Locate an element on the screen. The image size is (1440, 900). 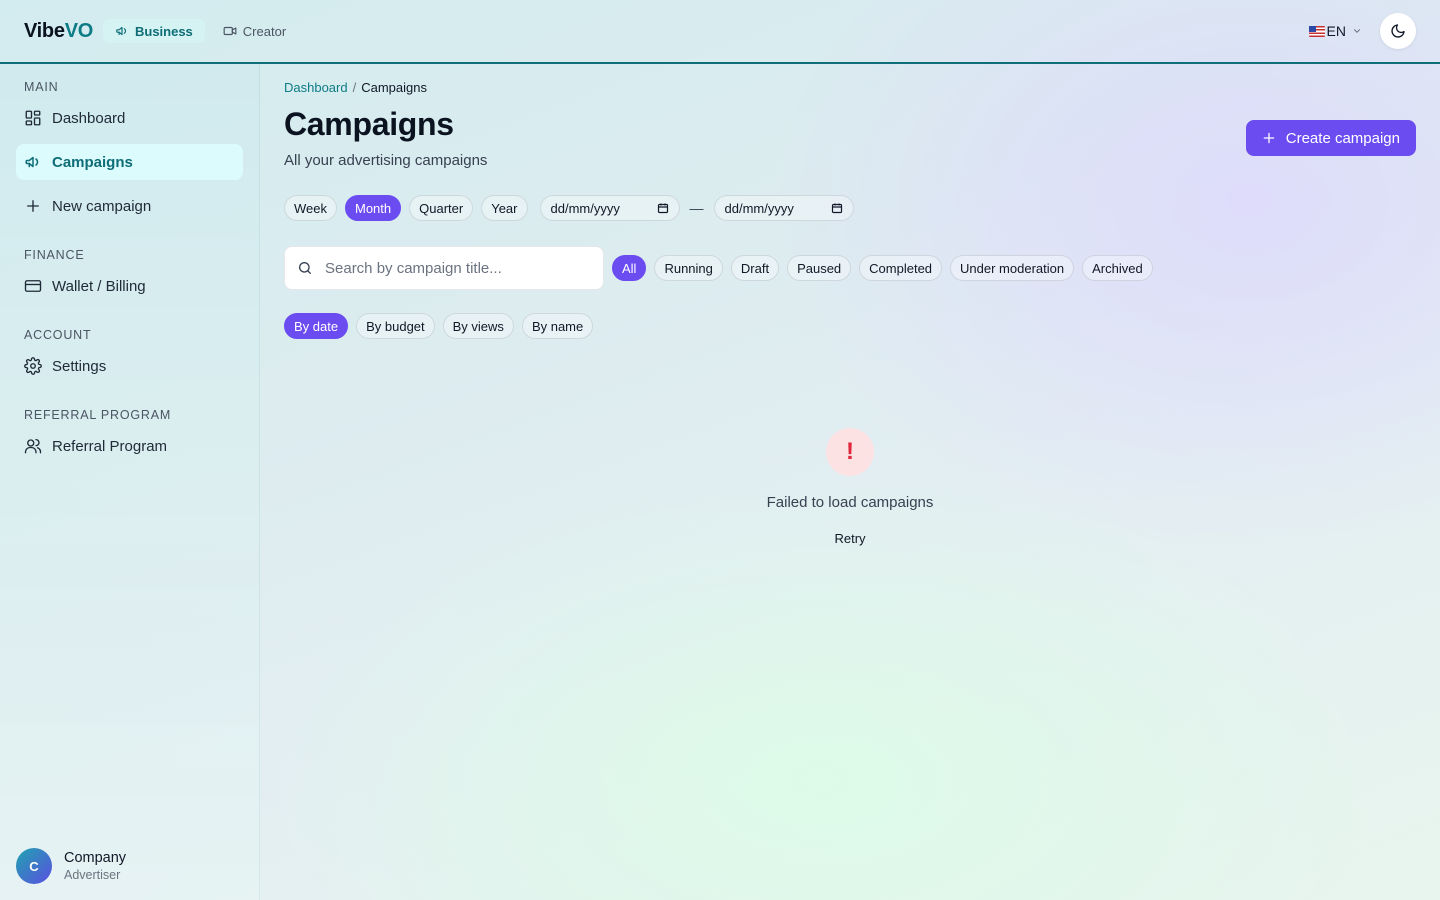
date-to-input: dd/mm/yyyy is located at coordinates (783, 208).